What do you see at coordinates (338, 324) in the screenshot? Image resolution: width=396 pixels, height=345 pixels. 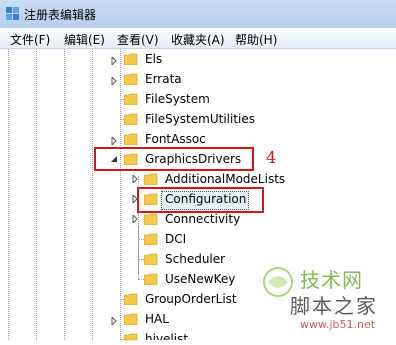 I see `watermark-text-3: www.jb51.net` at bounding box center [338, 324].